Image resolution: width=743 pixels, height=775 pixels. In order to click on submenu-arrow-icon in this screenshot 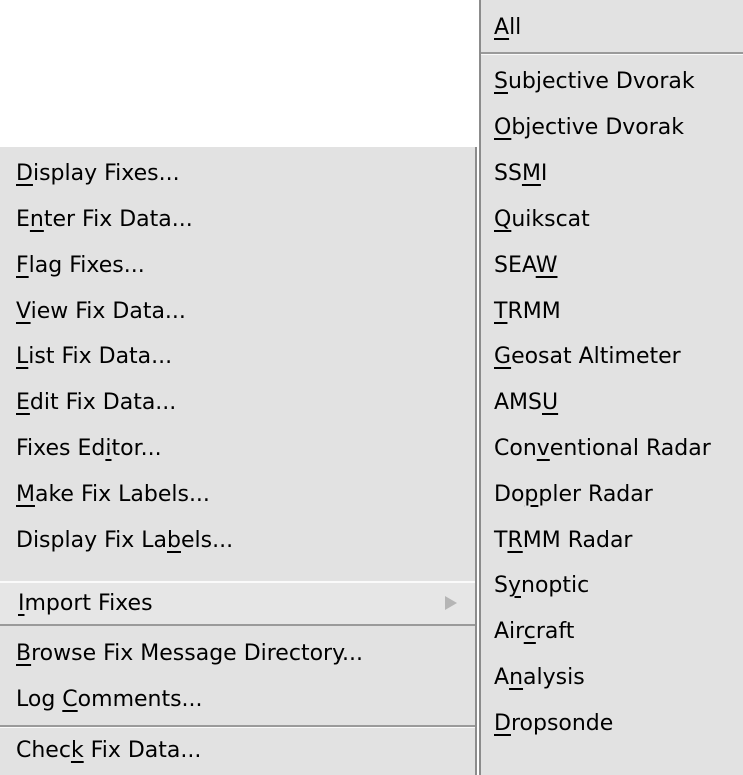, I will do `click(451, 603)`.